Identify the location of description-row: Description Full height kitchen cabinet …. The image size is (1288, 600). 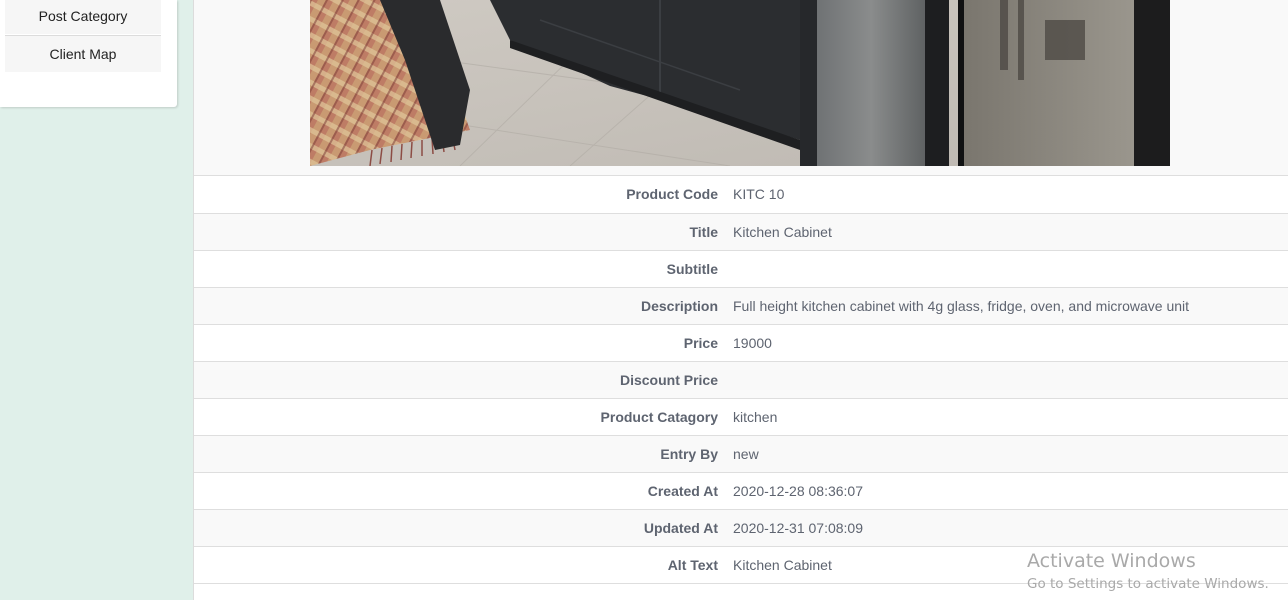
(741, 305).